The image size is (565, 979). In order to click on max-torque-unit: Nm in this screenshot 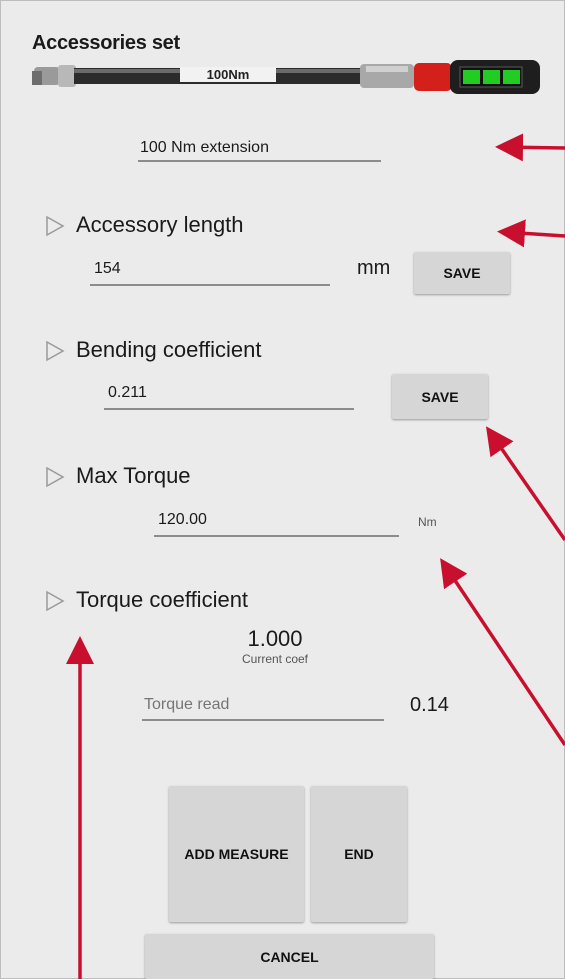, I will do `click(427, 522)`.